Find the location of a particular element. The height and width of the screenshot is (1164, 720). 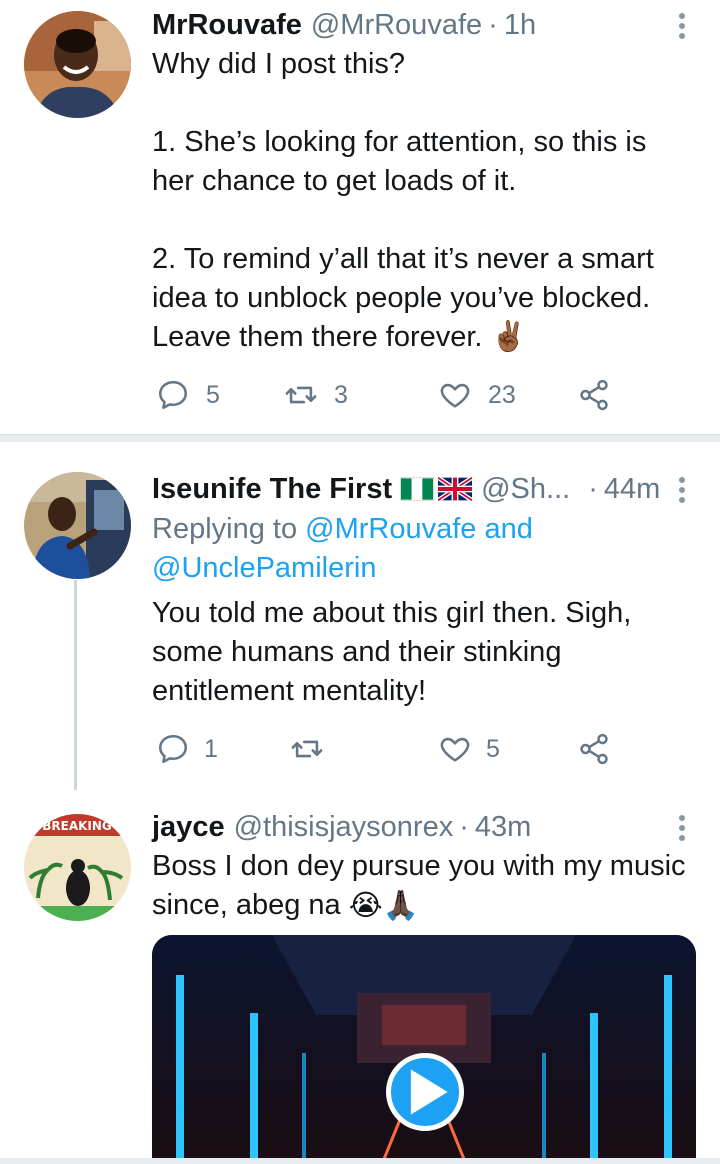

reply-button: 1 is located at coordinates (187, 749).